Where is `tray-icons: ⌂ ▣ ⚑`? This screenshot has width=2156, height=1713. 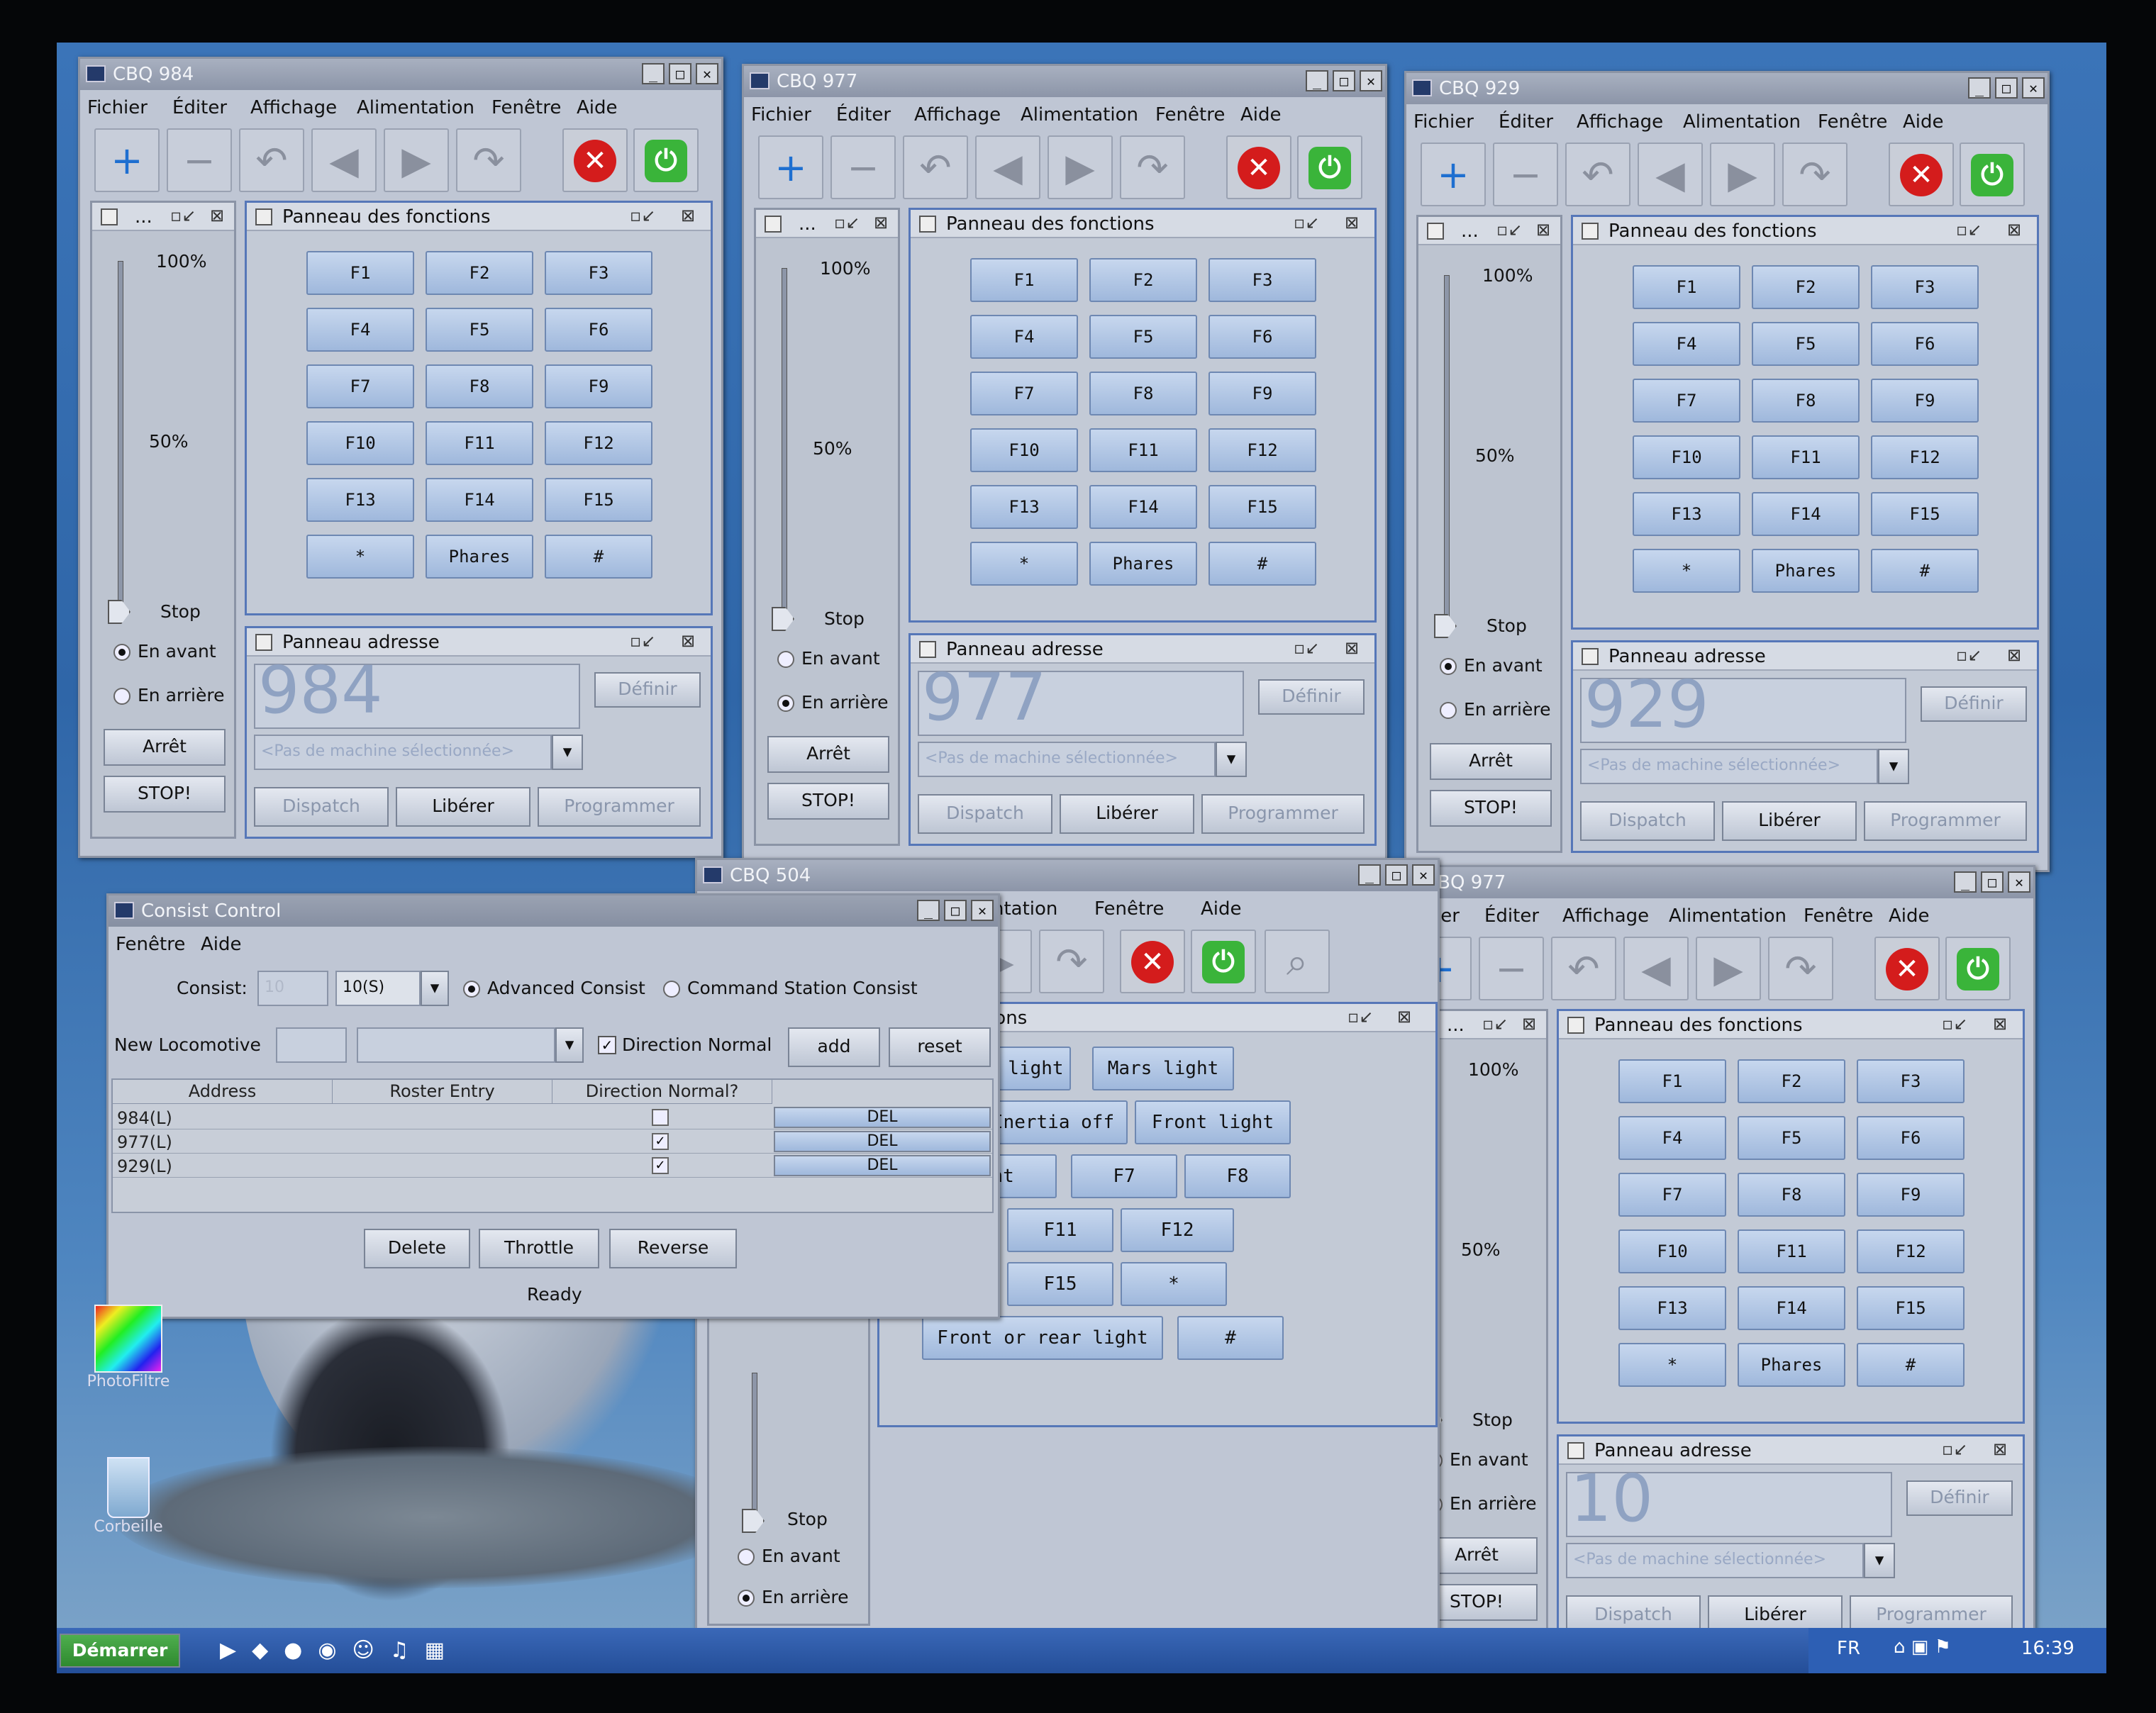 tray-icons: ⌂ ▣ ⚑ is located at coordinates (1922, 1647).